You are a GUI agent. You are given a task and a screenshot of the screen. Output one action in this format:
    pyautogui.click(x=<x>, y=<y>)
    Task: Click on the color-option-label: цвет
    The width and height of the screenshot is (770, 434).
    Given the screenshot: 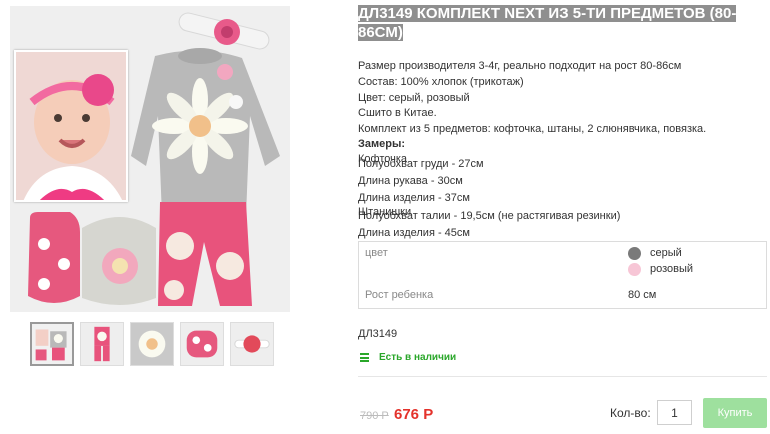 What is the action you would take?
    pyautogui.click(x=376, y=253)
    